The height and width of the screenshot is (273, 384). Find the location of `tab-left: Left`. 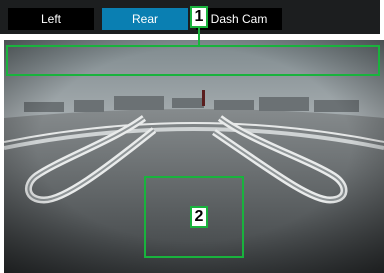

tab-left: Left is located at coordinates (51, 19).